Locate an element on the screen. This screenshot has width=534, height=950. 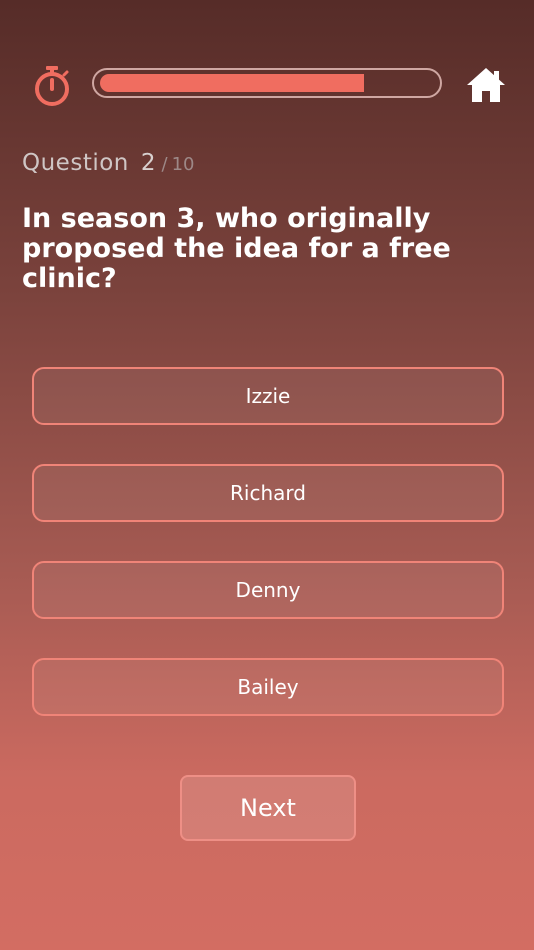
top-bar is located at coordinates (267, 65).